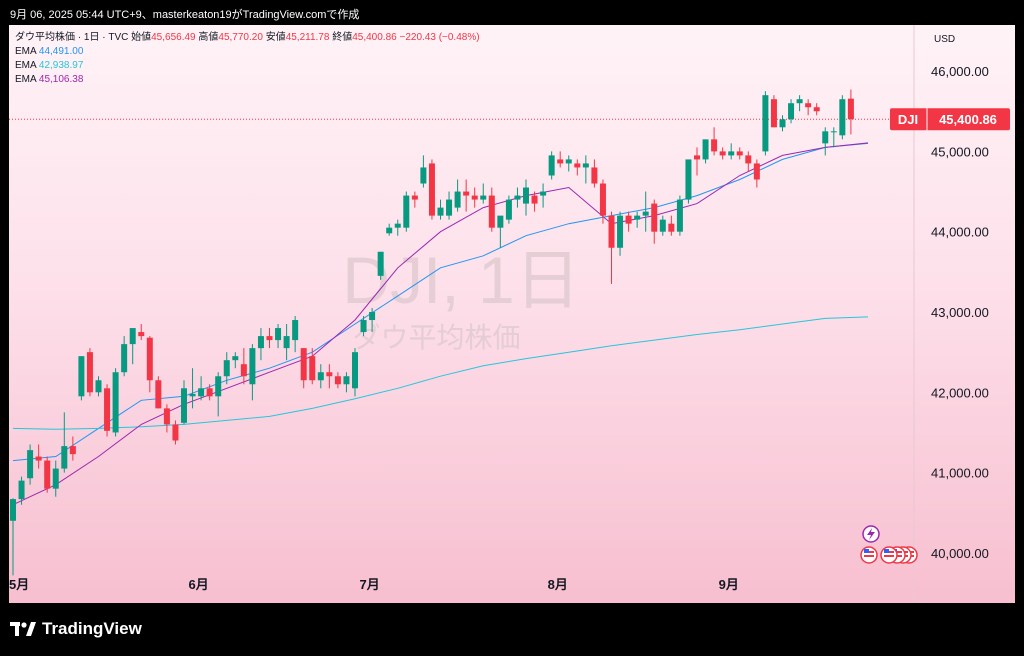 This screenshot has height=656, width=1024. What do you see at coordinates (889, 544) in the screenshot?
I see `event-icons` at bounding box center [889, 544].